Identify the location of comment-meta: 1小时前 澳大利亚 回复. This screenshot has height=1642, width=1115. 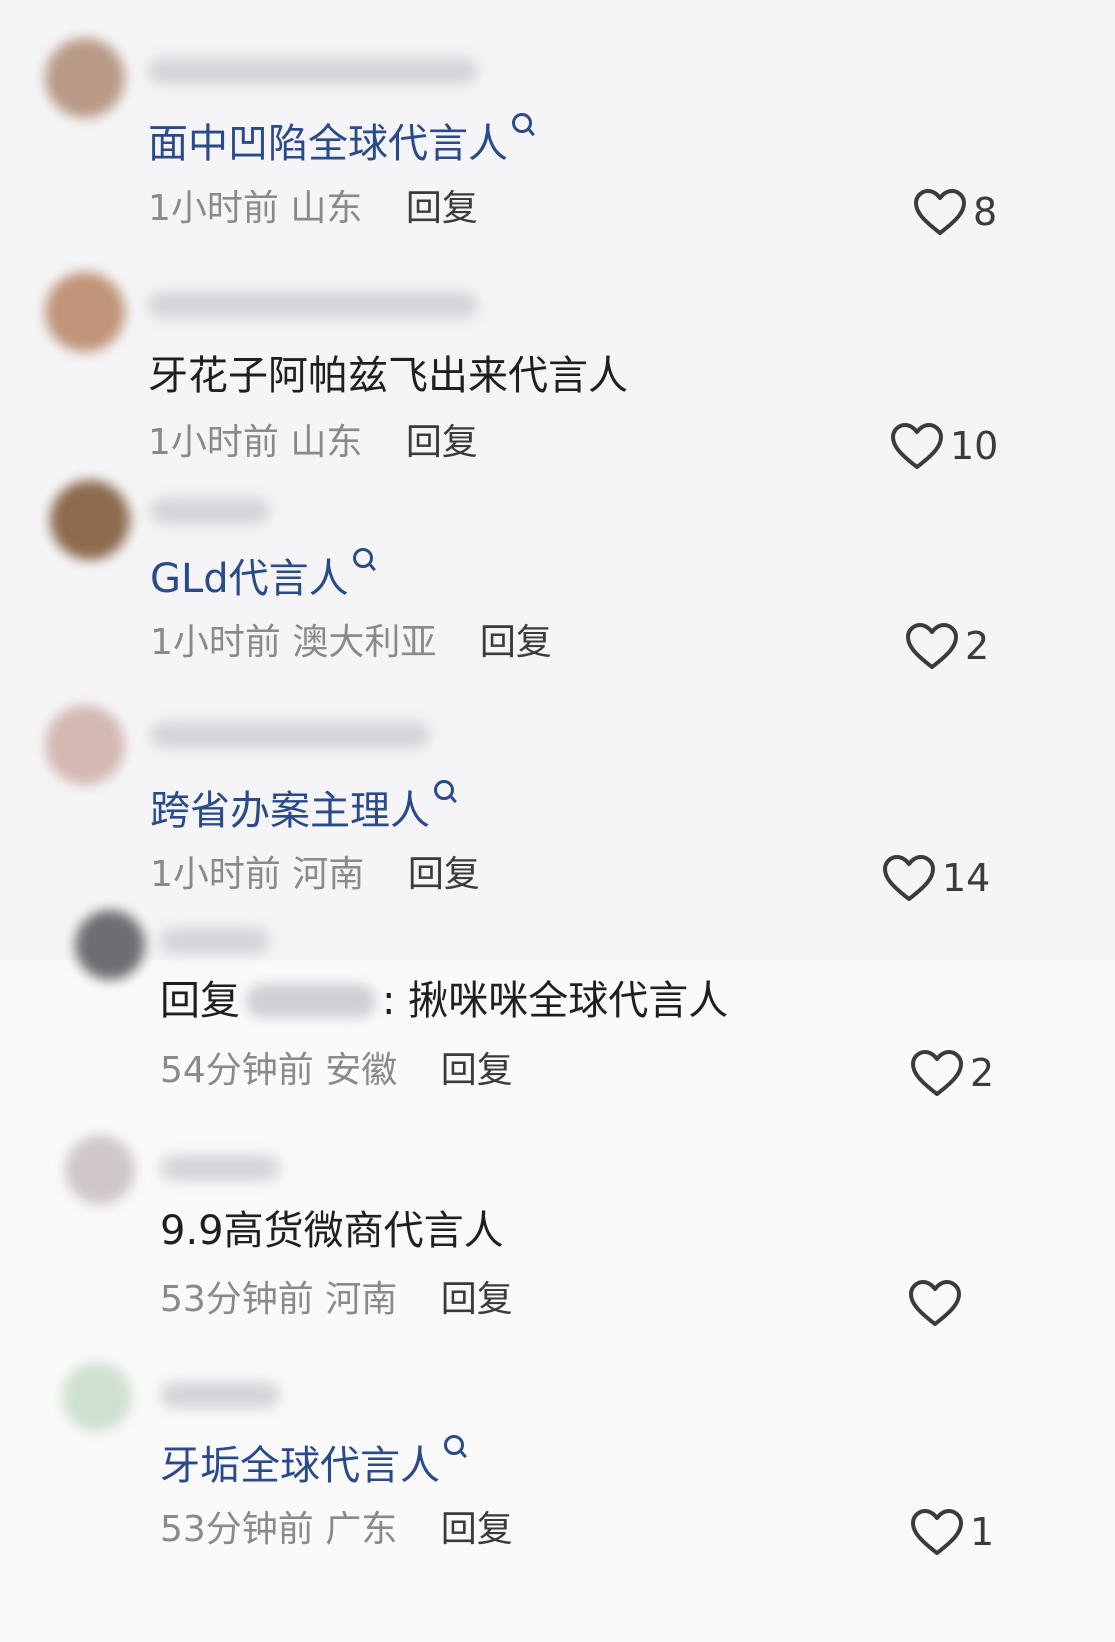
(351, 643).